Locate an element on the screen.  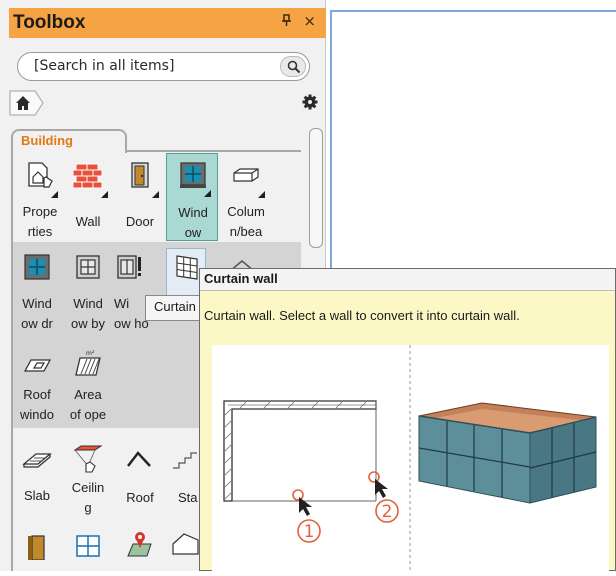
slab-icon is located at coordinates (37, 460).